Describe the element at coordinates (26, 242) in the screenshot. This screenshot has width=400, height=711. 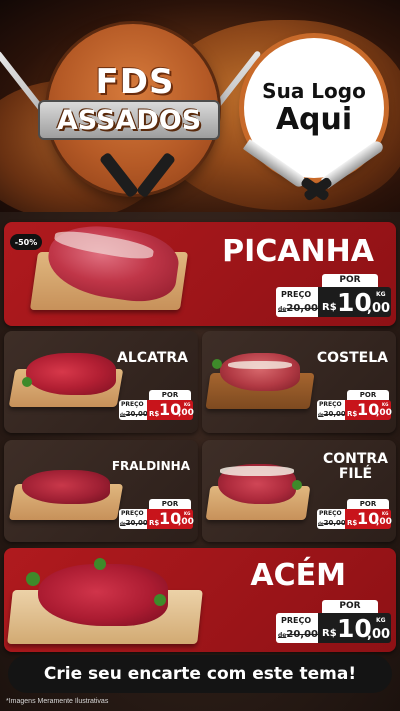
I see `discount-badge: -50%` at that location.